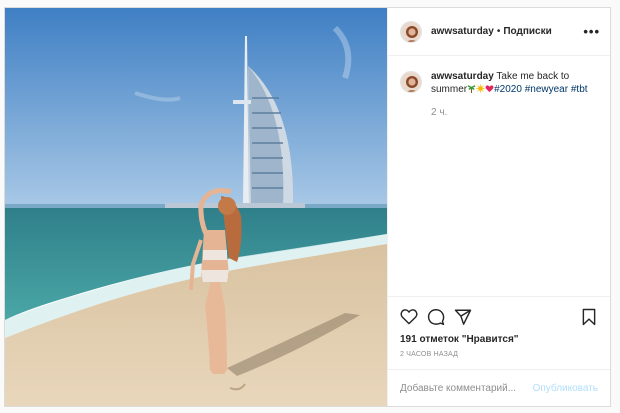 The width and height of the screenshot is (620, 413). What do you see at coordinates (546, 89) in the screenshot?
I see `hashtag-newyear: #newyear` at bounding box center [546, 89].